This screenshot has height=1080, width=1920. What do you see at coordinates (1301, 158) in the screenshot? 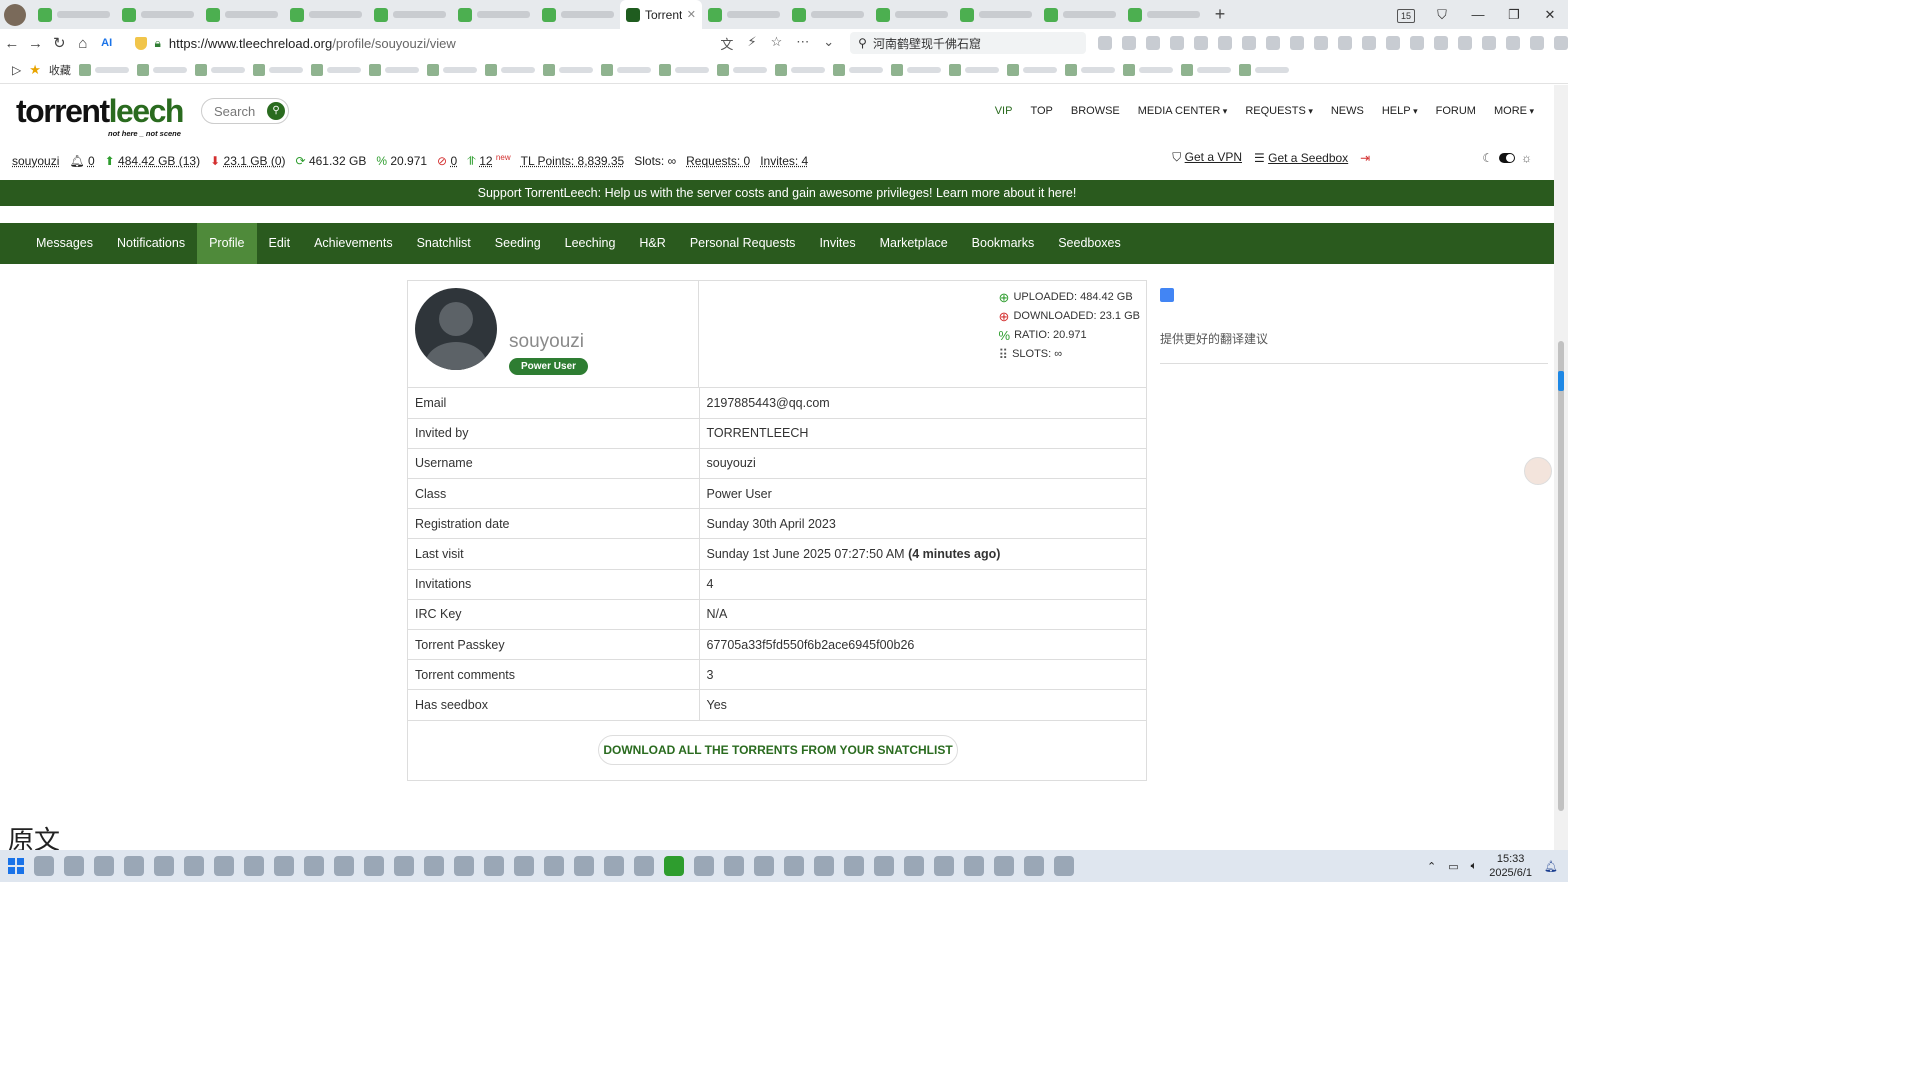
I see `get-seedbox-link: ☰ Get a Seedbox` at bounding box center [1301, 158].